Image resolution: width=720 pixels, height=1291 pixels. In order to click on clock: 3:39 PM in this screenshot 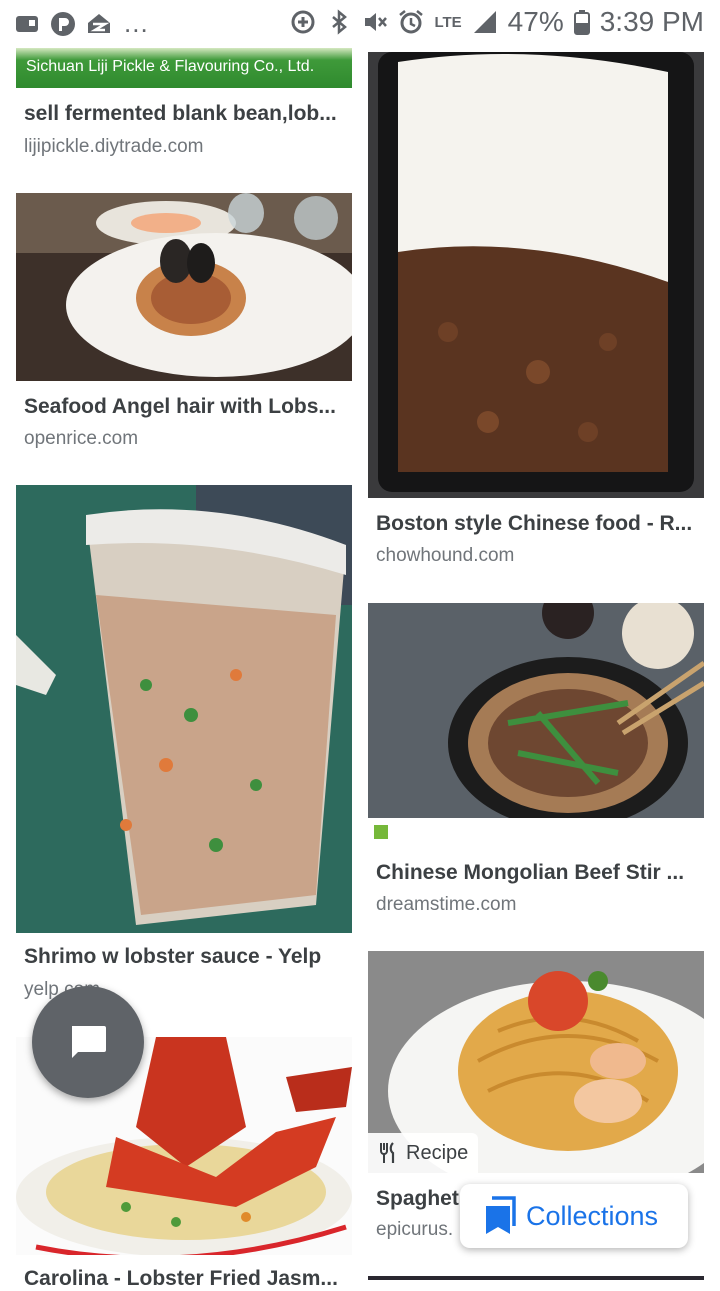, I will do `click(651, 21)`.